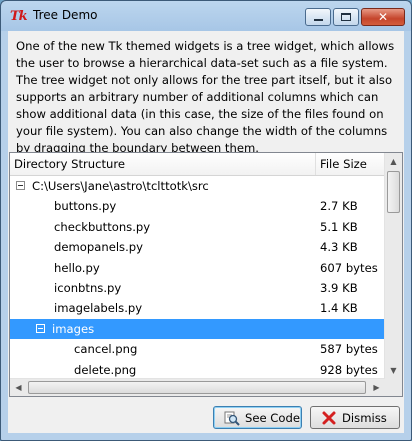  What do you see at coordinates (329, 418) in the screenshot?
I see `red-x-icon` at bounding box center [329, 418].